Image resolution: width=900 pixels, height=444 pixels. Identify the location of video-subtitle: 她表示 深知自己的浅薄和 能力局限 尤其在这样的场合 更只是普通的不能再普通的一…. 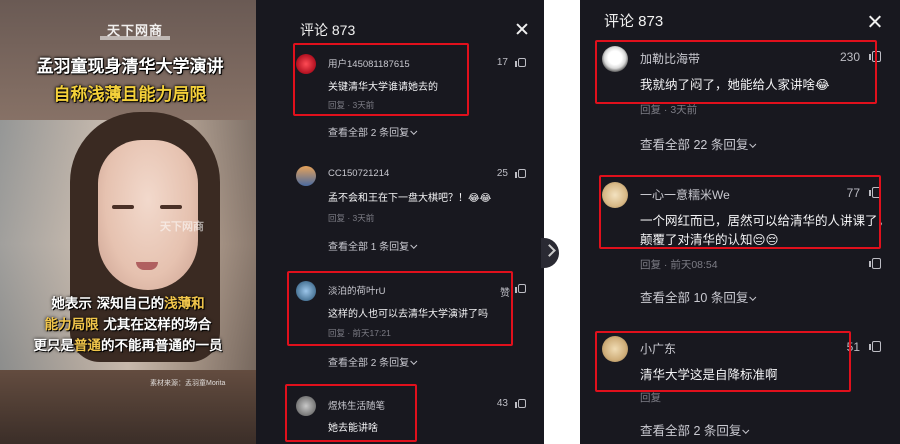
(128, 325).